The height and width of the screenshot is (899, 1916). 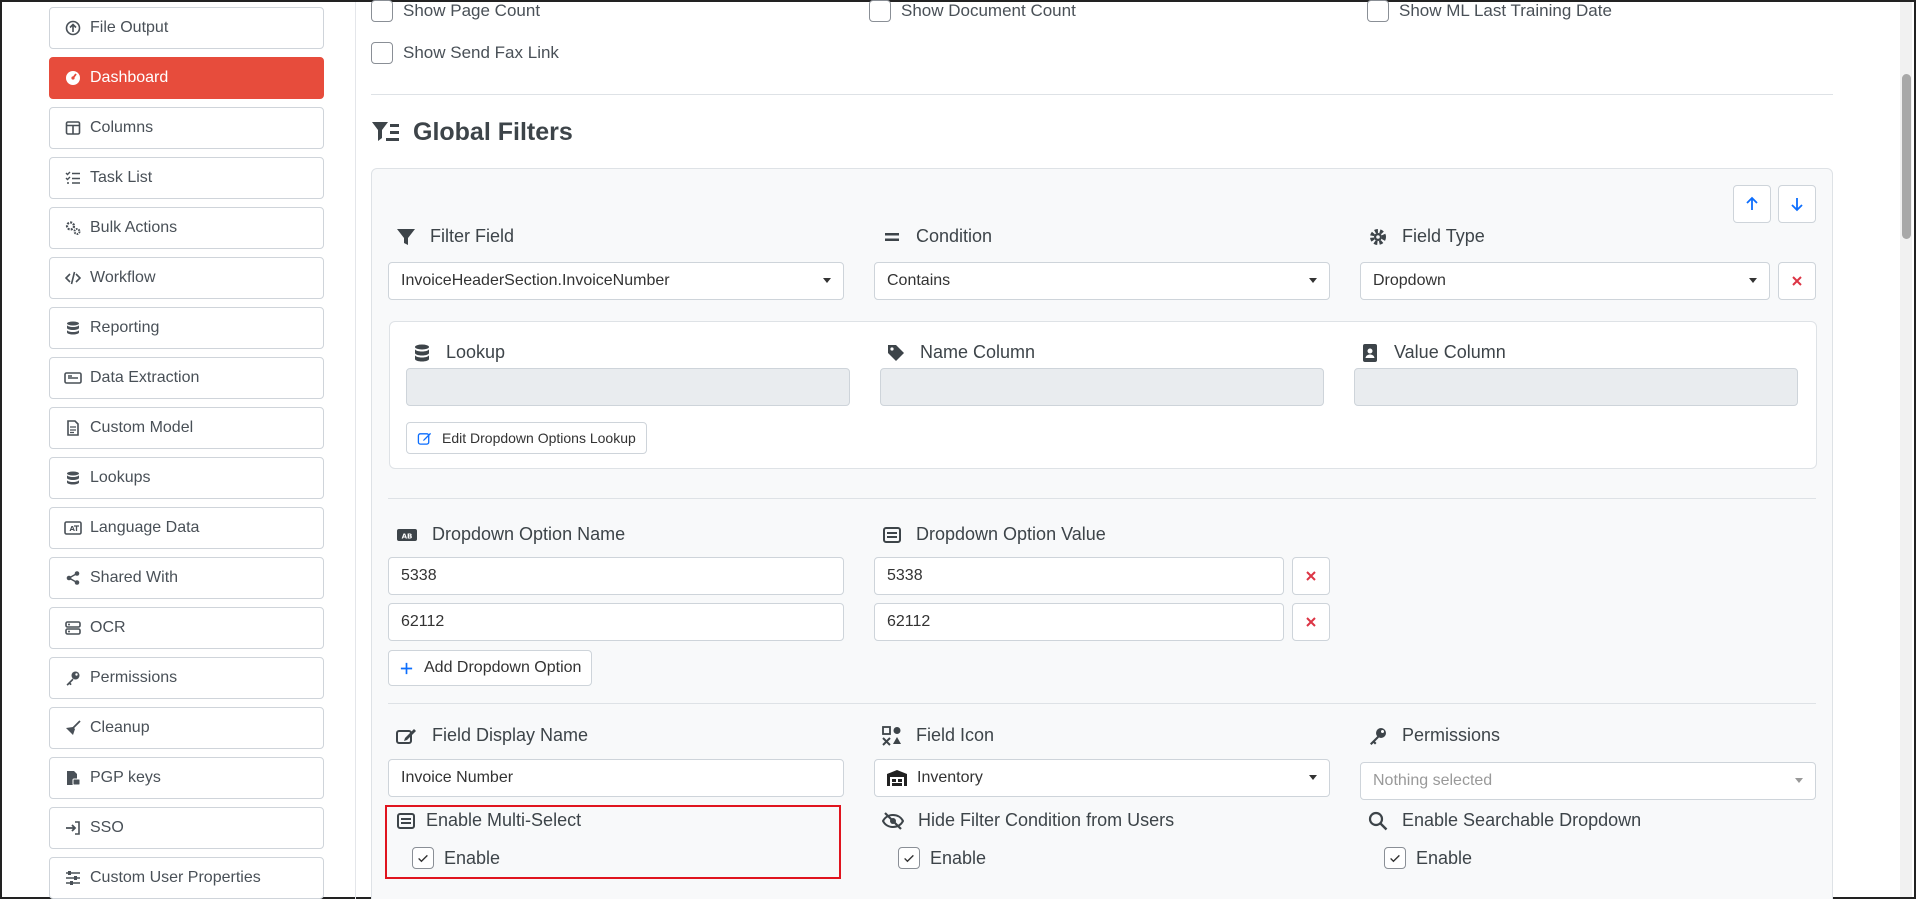 What do you see at coordinates (616, 576) in the screenshot?
I see `dropdown-option-name-input: 5338` at bounding box center [616, 576].